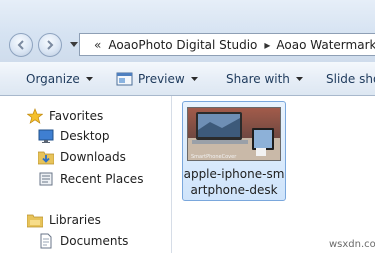  What do you see at coordinates (234, 182) in the screenshot?
I see `file-name: apple-iphone-sm artphone-desk` at bounding box center [234, 182].